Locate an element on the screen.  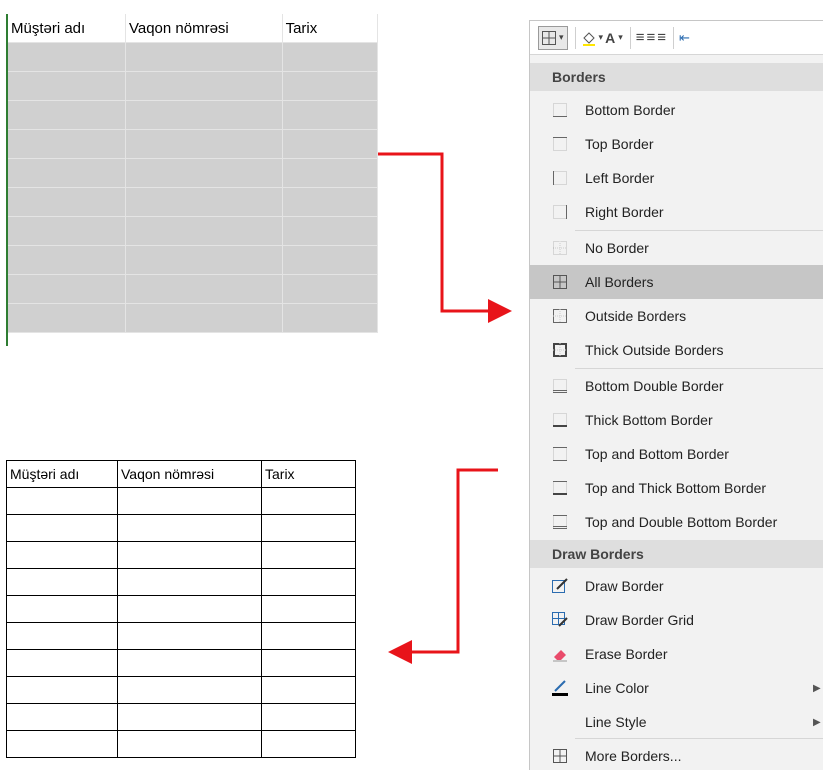
menu-item-label: Thick Bottom Border is located at coordinates (649, 420).